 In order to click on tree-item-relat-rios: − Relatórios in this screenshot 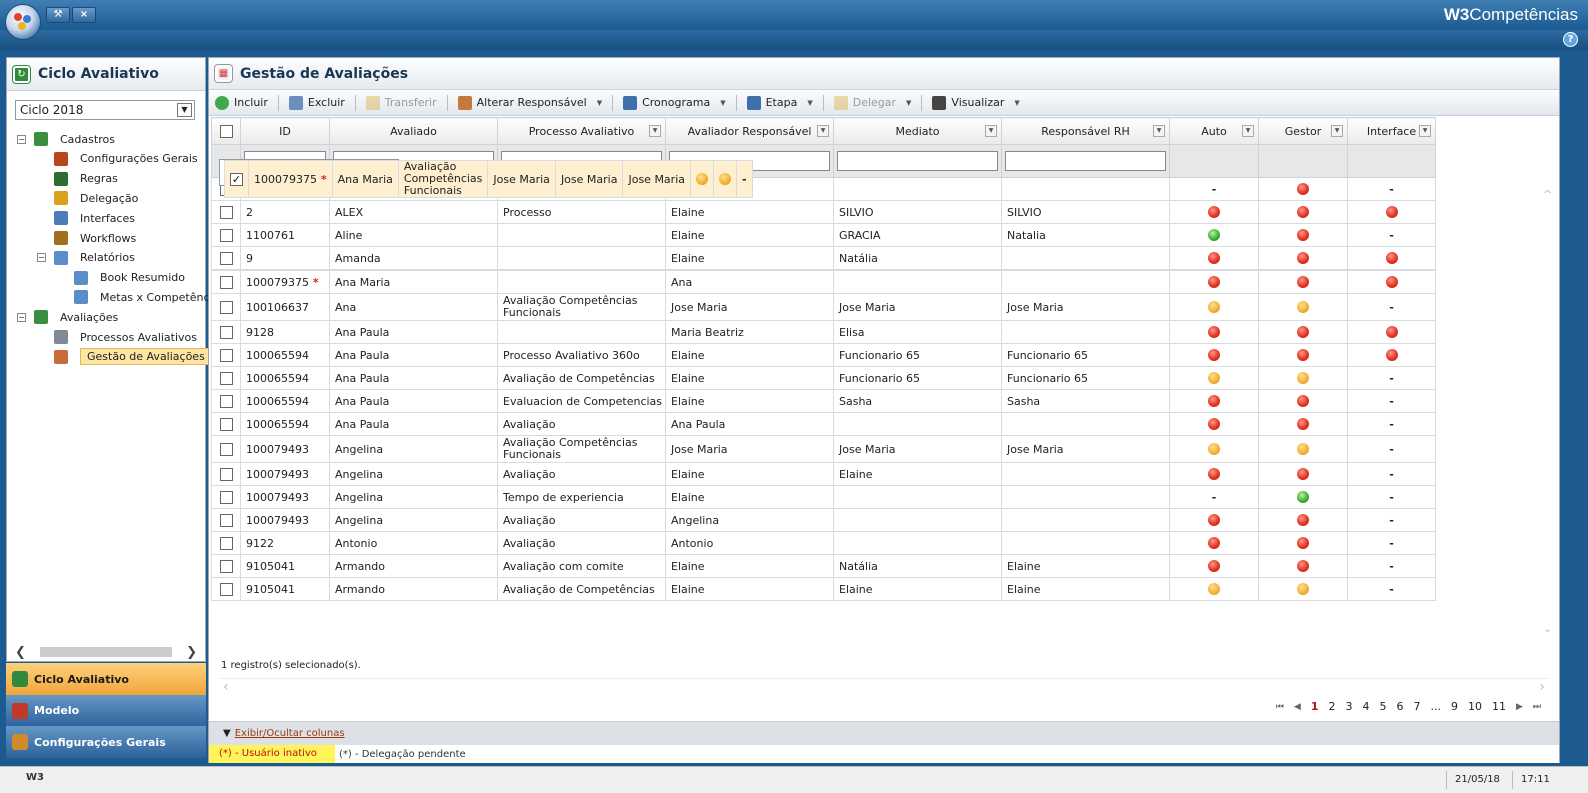, I will do `click(86, 258)`.